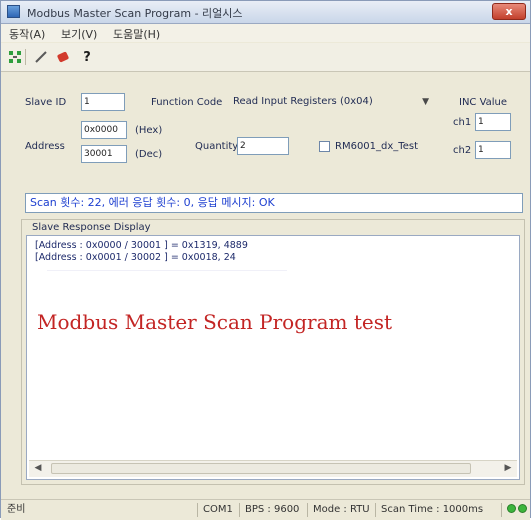  Describe the element at coordinates (149, 130) in the screenshot. I see `hex-label: (Hex)` at that location.